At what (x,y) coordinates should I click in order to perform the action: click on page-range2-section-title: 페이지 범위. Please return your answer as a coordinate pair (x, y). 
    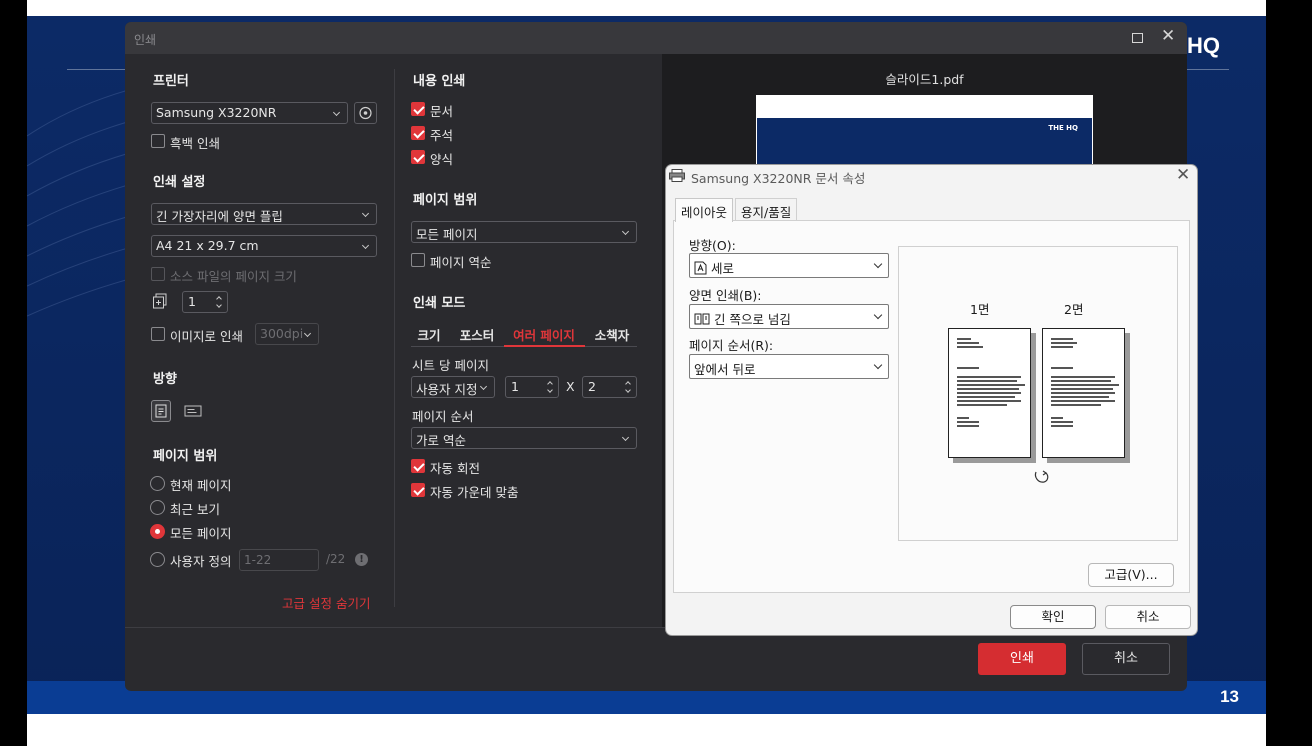
    Looking at the image, I should click on (445, 200).